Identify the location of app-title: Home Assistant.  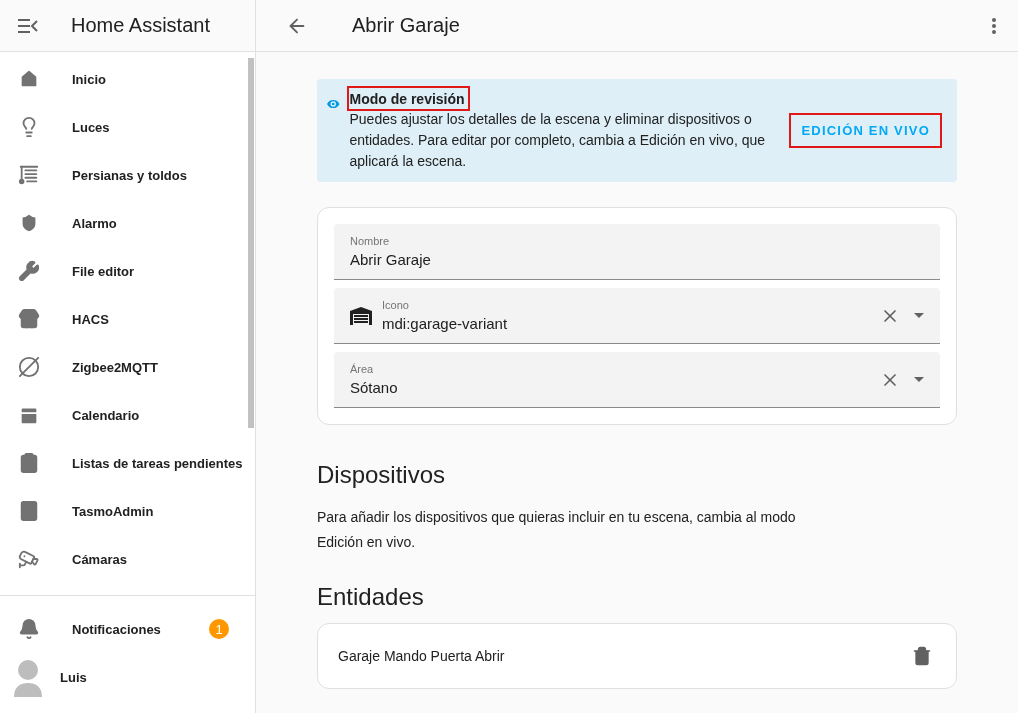
(140, 25).